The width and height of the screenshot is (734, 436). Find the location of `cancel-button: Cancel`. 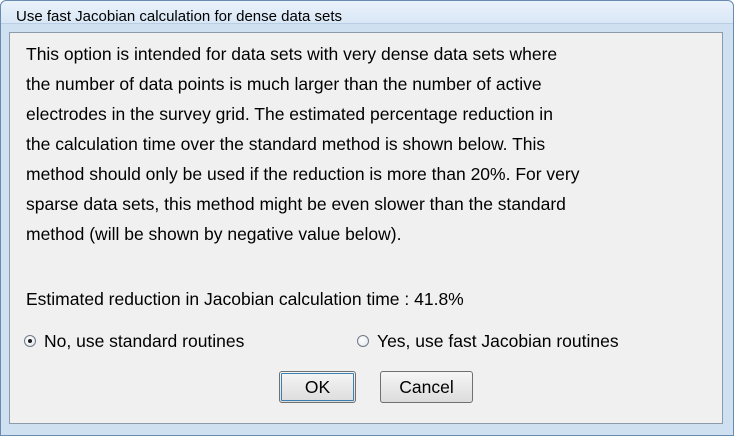

cancel-button: Cancel is located at coordinates (426, 387).